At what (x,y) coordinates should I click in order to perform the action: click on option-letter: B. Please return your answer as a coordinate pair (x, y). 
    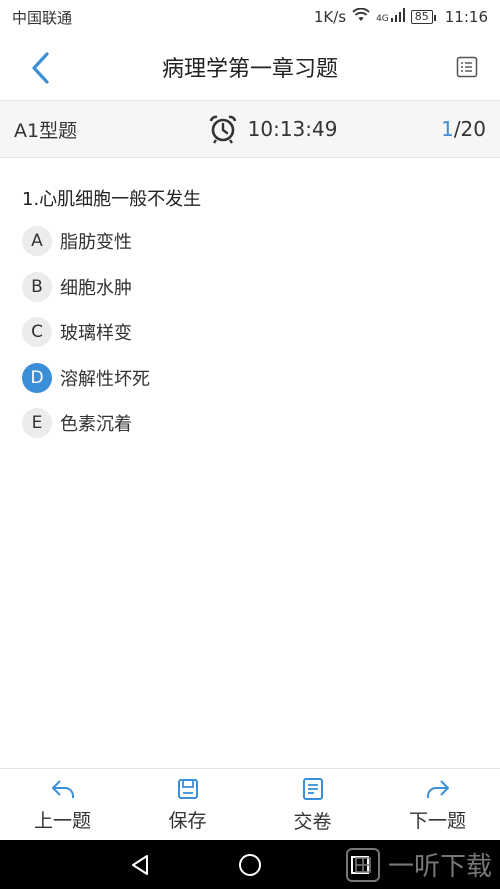
    Looking at the image, I should click on (37, 286).